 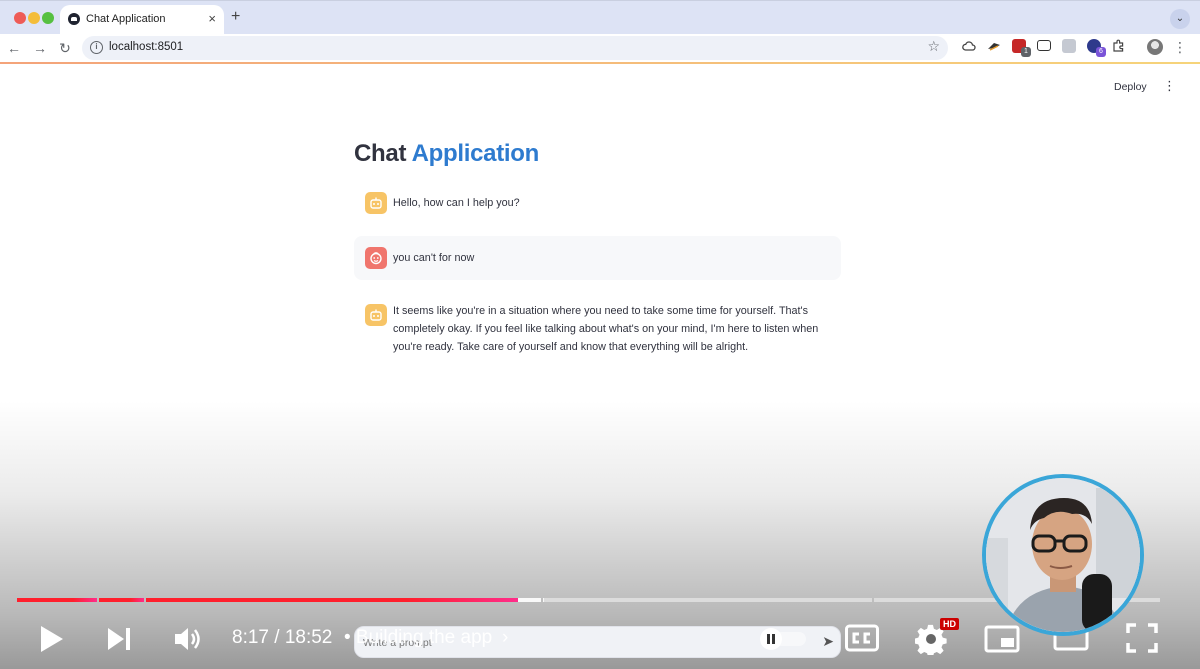 What do you see at coordinates (994, 46) in the screenshot?
I see `speed-extension-icon` at bounding box center [994, 46].